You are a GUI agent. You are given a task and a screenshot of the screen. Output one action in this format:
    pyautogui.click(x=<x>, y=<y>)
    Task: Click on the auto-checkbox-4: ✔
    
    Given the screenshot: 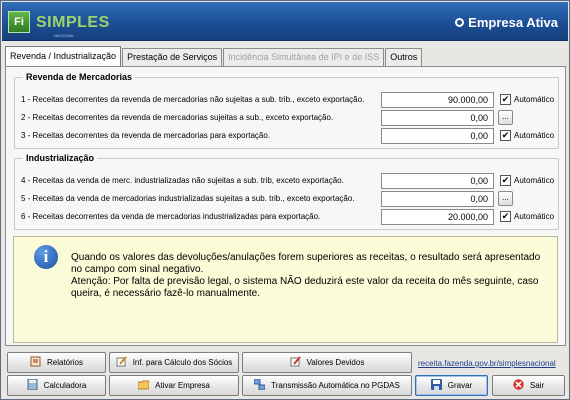 What is the action you would take?
    pyautogui.click(x=505, y=180)
    